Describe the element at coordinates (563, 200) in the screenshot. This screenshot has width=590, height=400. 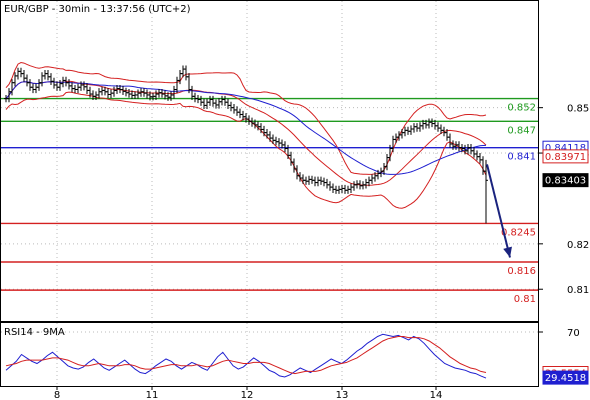
I see `price-axis: 0.850.840.820.81` at that location.